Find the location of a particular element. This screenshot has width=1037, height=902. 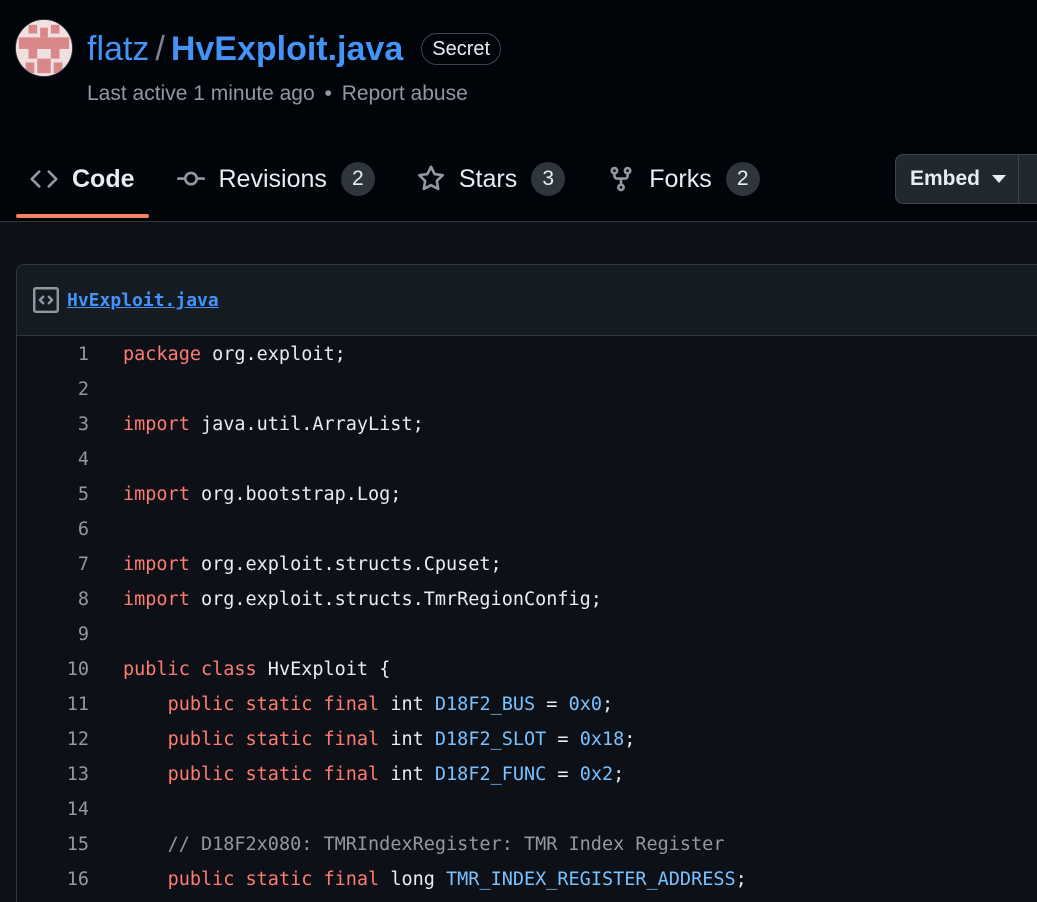

stars-counter: 3 is located at coordinates (548, 179).